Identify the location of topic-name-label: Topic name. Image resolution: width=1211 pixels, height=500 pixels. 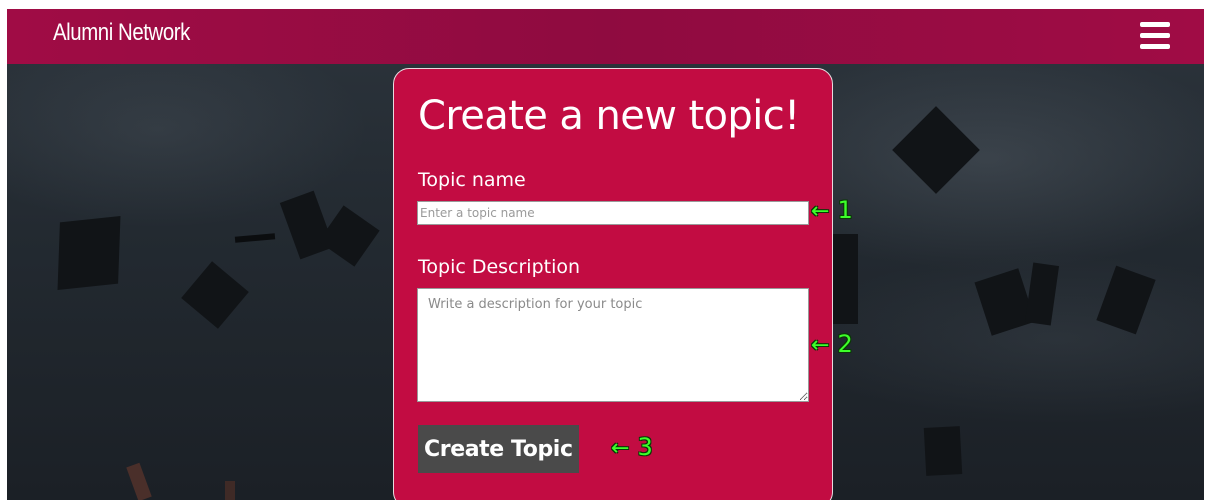
(472, 180).